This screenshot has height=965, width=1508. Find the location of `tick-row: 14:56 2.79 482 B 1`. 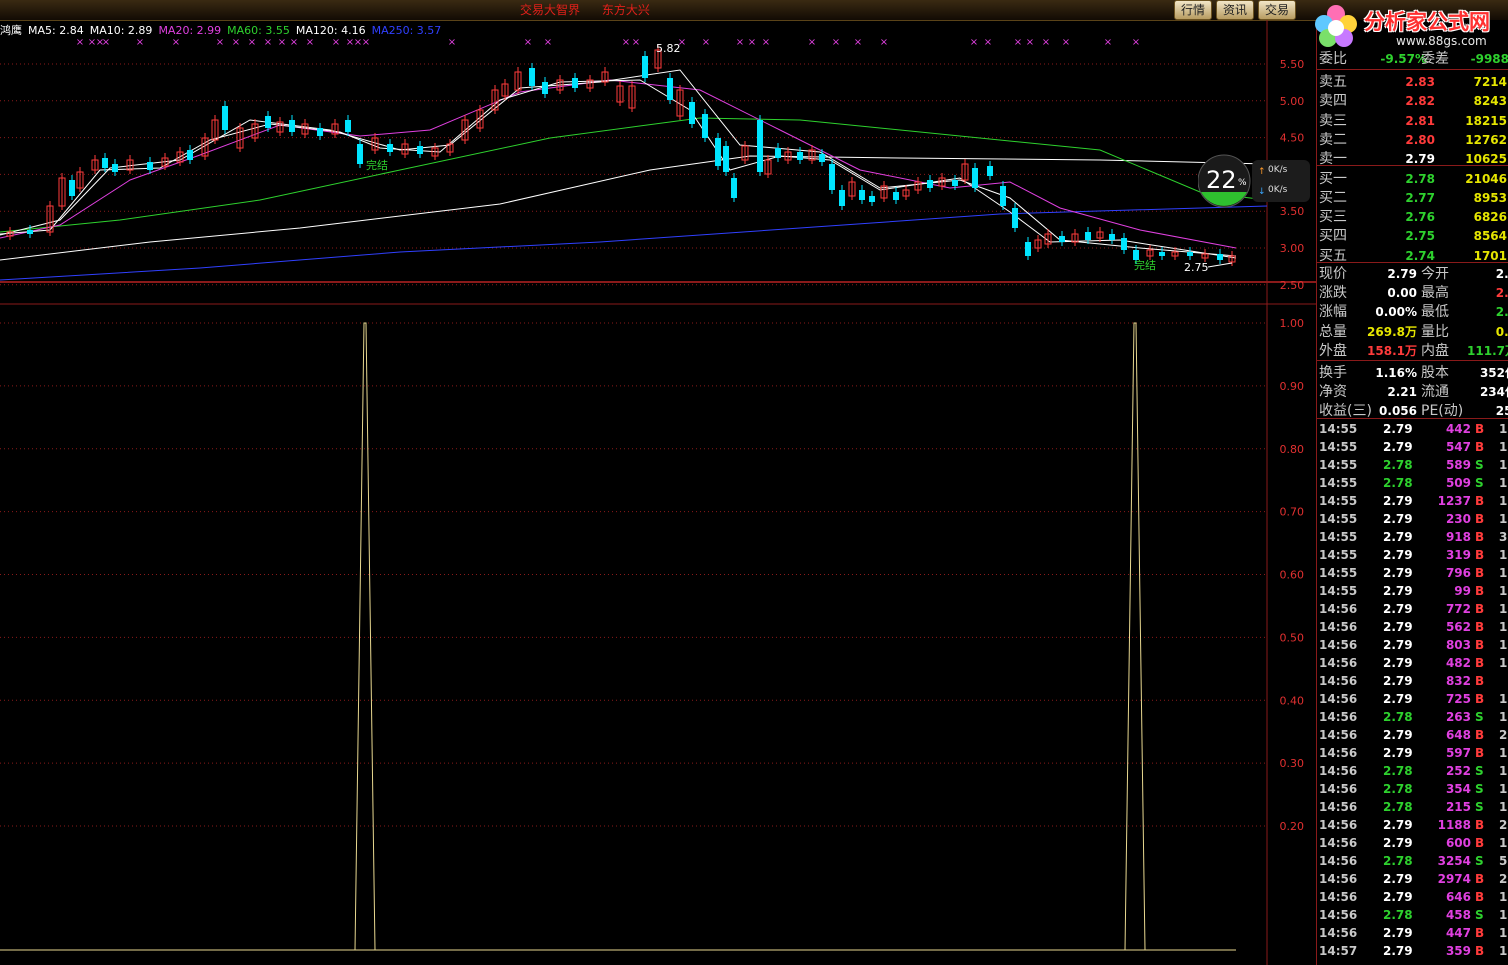

tick-row: 14:56 2.79 482 B 1 is located at coordinates (1413, 663).